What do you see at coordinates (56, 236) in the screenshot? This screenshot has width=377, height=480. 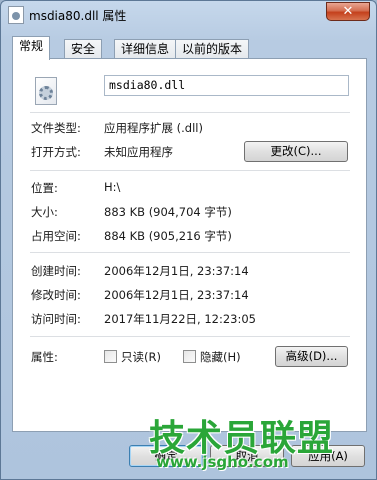 I see `size-on-disk-label: 占用空间:` at bounding box center [56, 236].